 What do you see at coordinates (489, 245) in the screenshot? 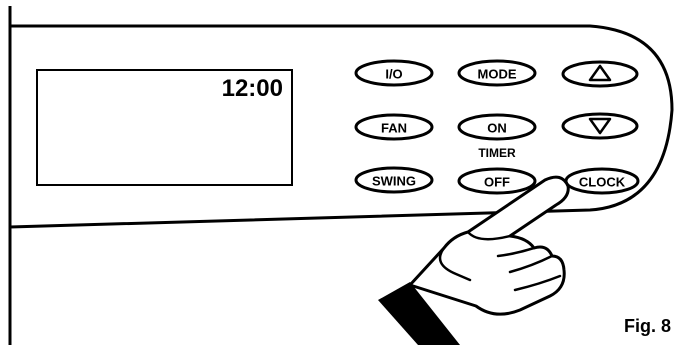
I see `hand-palm` at bounding box center [489, 245].